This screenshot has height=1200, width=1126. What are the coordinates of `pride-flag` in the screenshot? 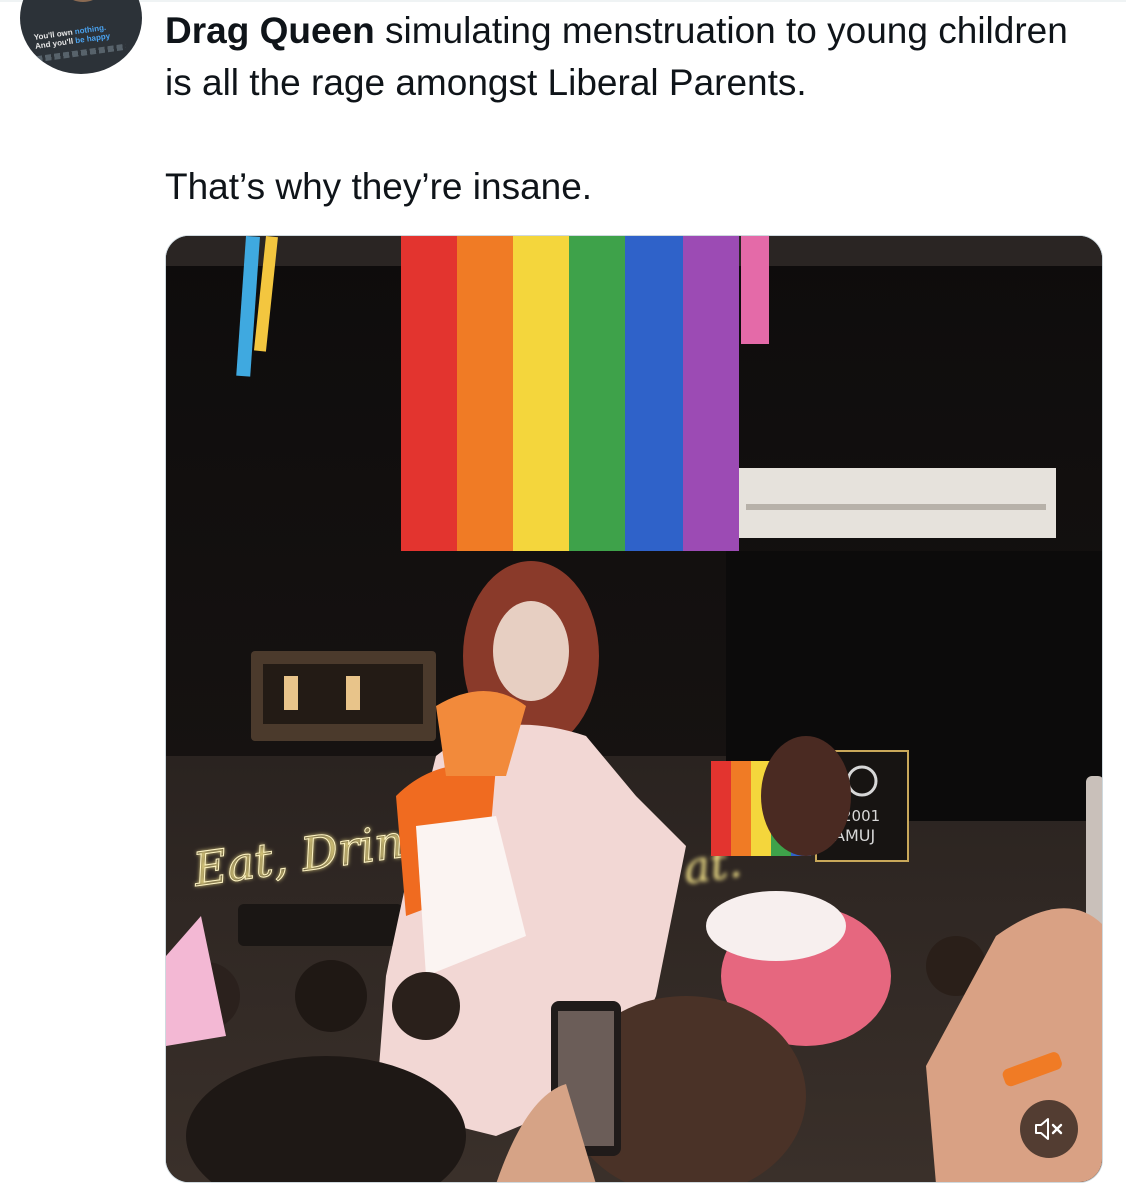 It's located at (570, 393).